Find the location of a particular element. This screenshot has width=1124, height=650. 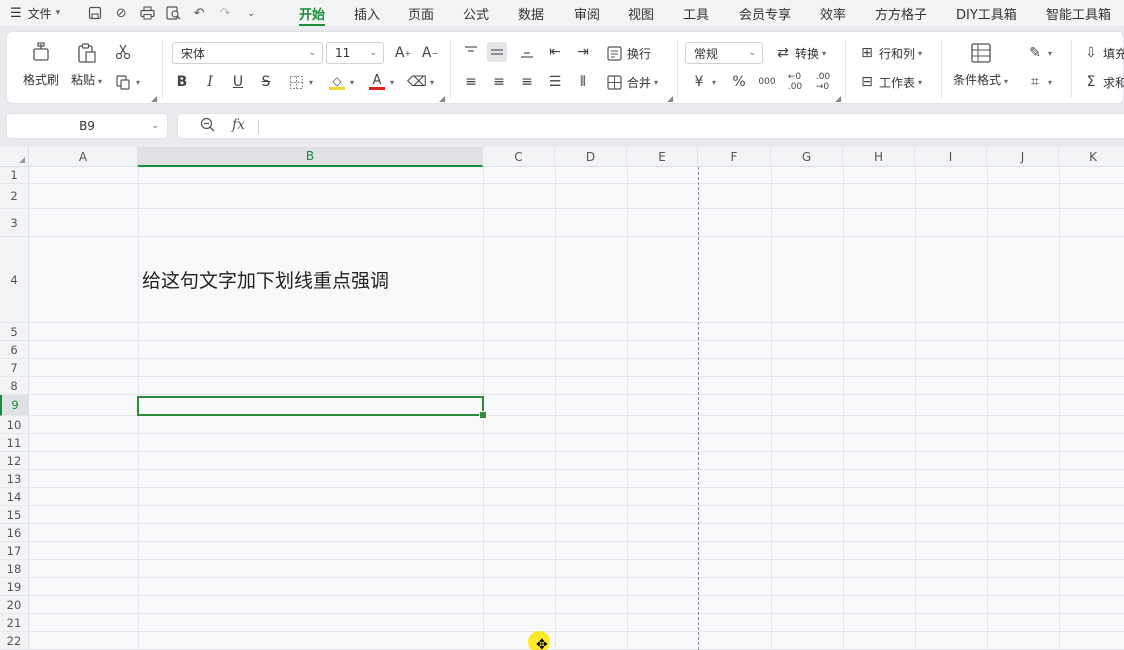

formula-bar: fx is located at coordinates (650, 126).